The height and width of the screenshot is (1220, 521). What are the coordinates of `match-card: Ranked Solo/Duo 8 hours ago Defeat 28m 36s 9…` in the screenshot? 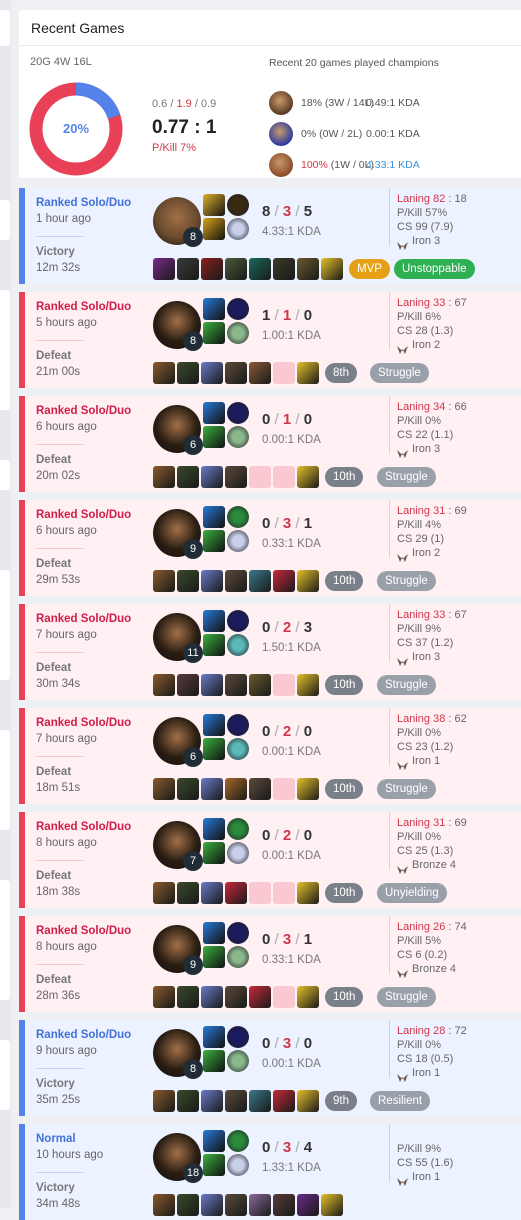 It's located at (270, 964).